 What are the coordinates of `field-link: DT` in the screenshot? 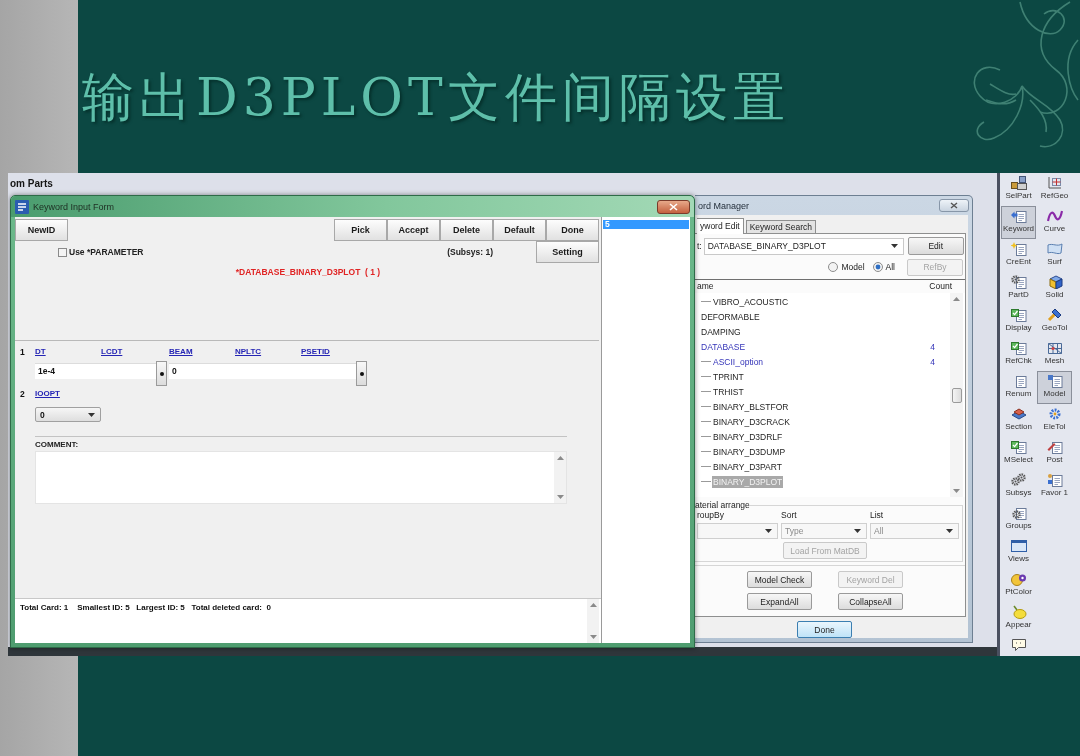 It's located at (40, 352).